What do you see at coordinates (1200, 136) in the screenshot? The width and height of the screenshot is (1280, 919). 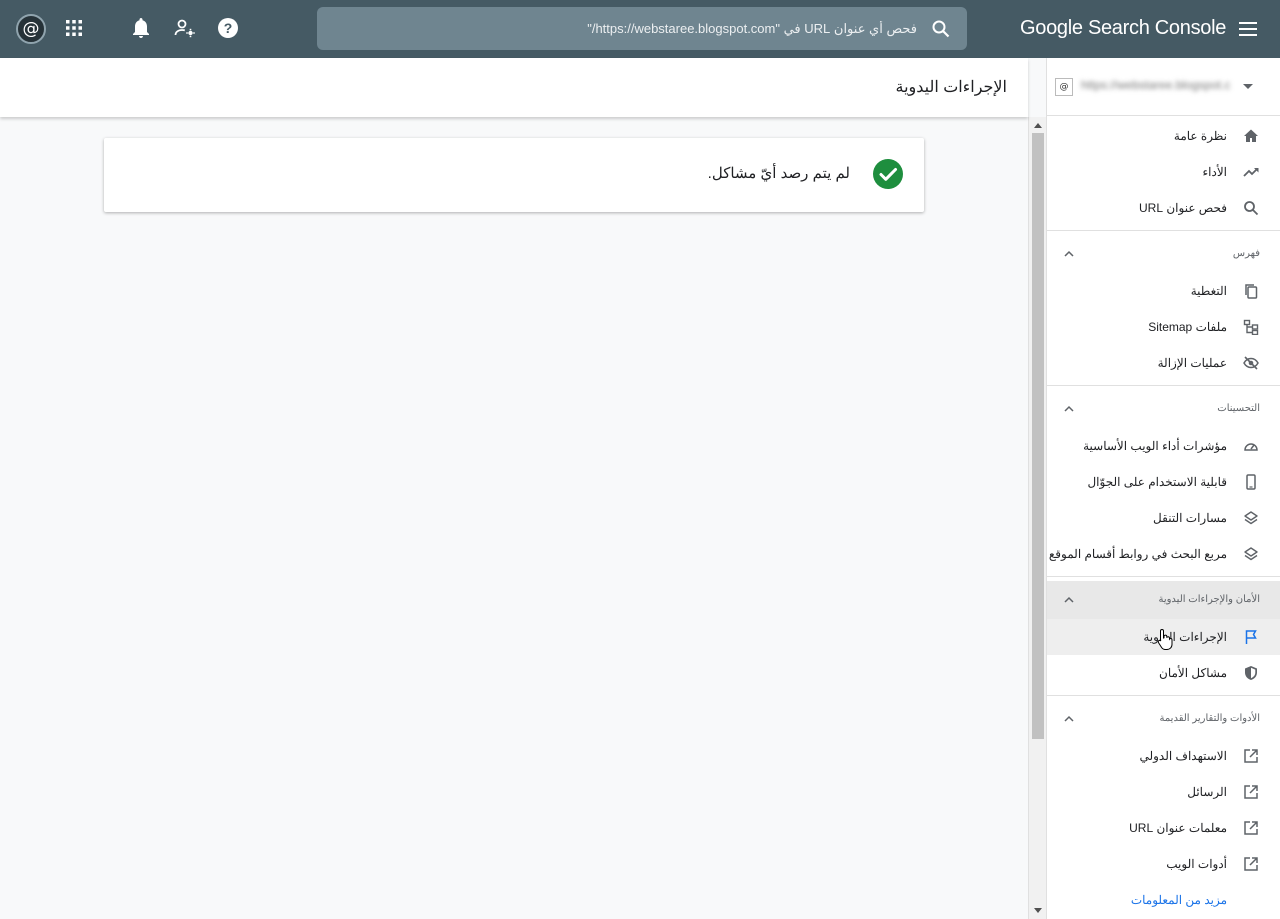 I see `sidebar-item-label: نظرة عامة` at bounding box center [1200, 136].